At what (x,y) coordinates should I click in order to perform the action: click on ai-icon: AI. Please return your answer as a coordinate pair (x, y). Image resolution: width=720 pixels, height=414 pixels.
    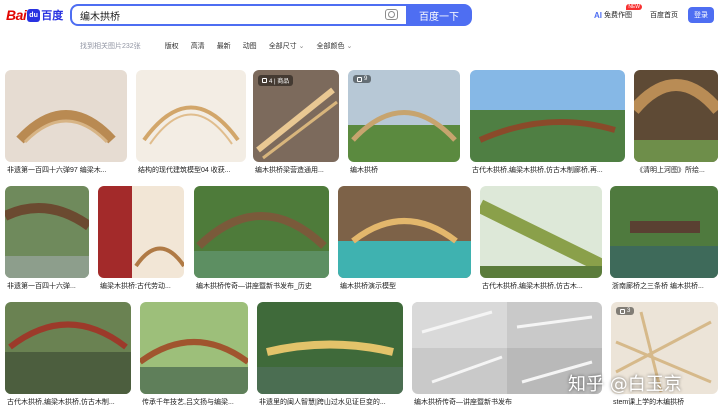
    Looking at the image, I should click on (598, 15).